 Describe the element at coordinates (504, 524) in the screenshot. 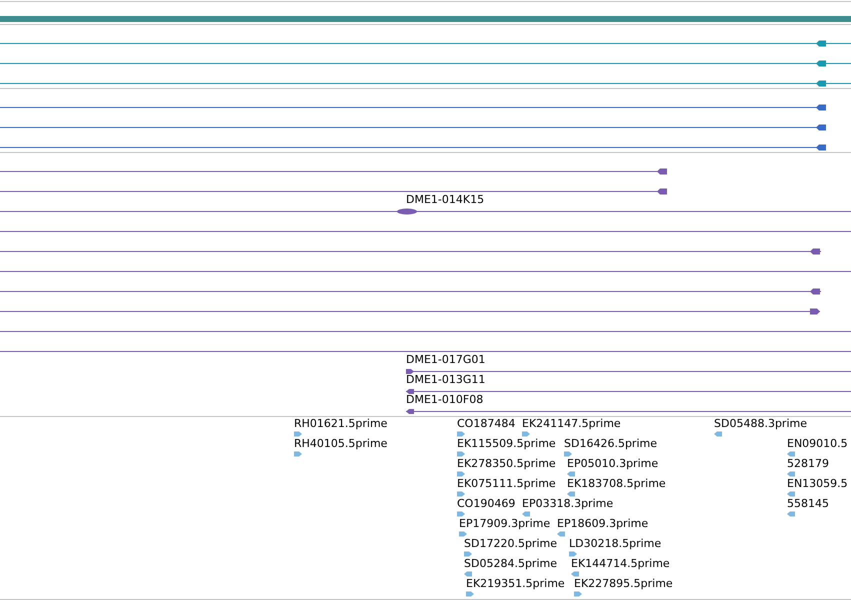

I see `feature-label: EP17909.3prime` at that location.